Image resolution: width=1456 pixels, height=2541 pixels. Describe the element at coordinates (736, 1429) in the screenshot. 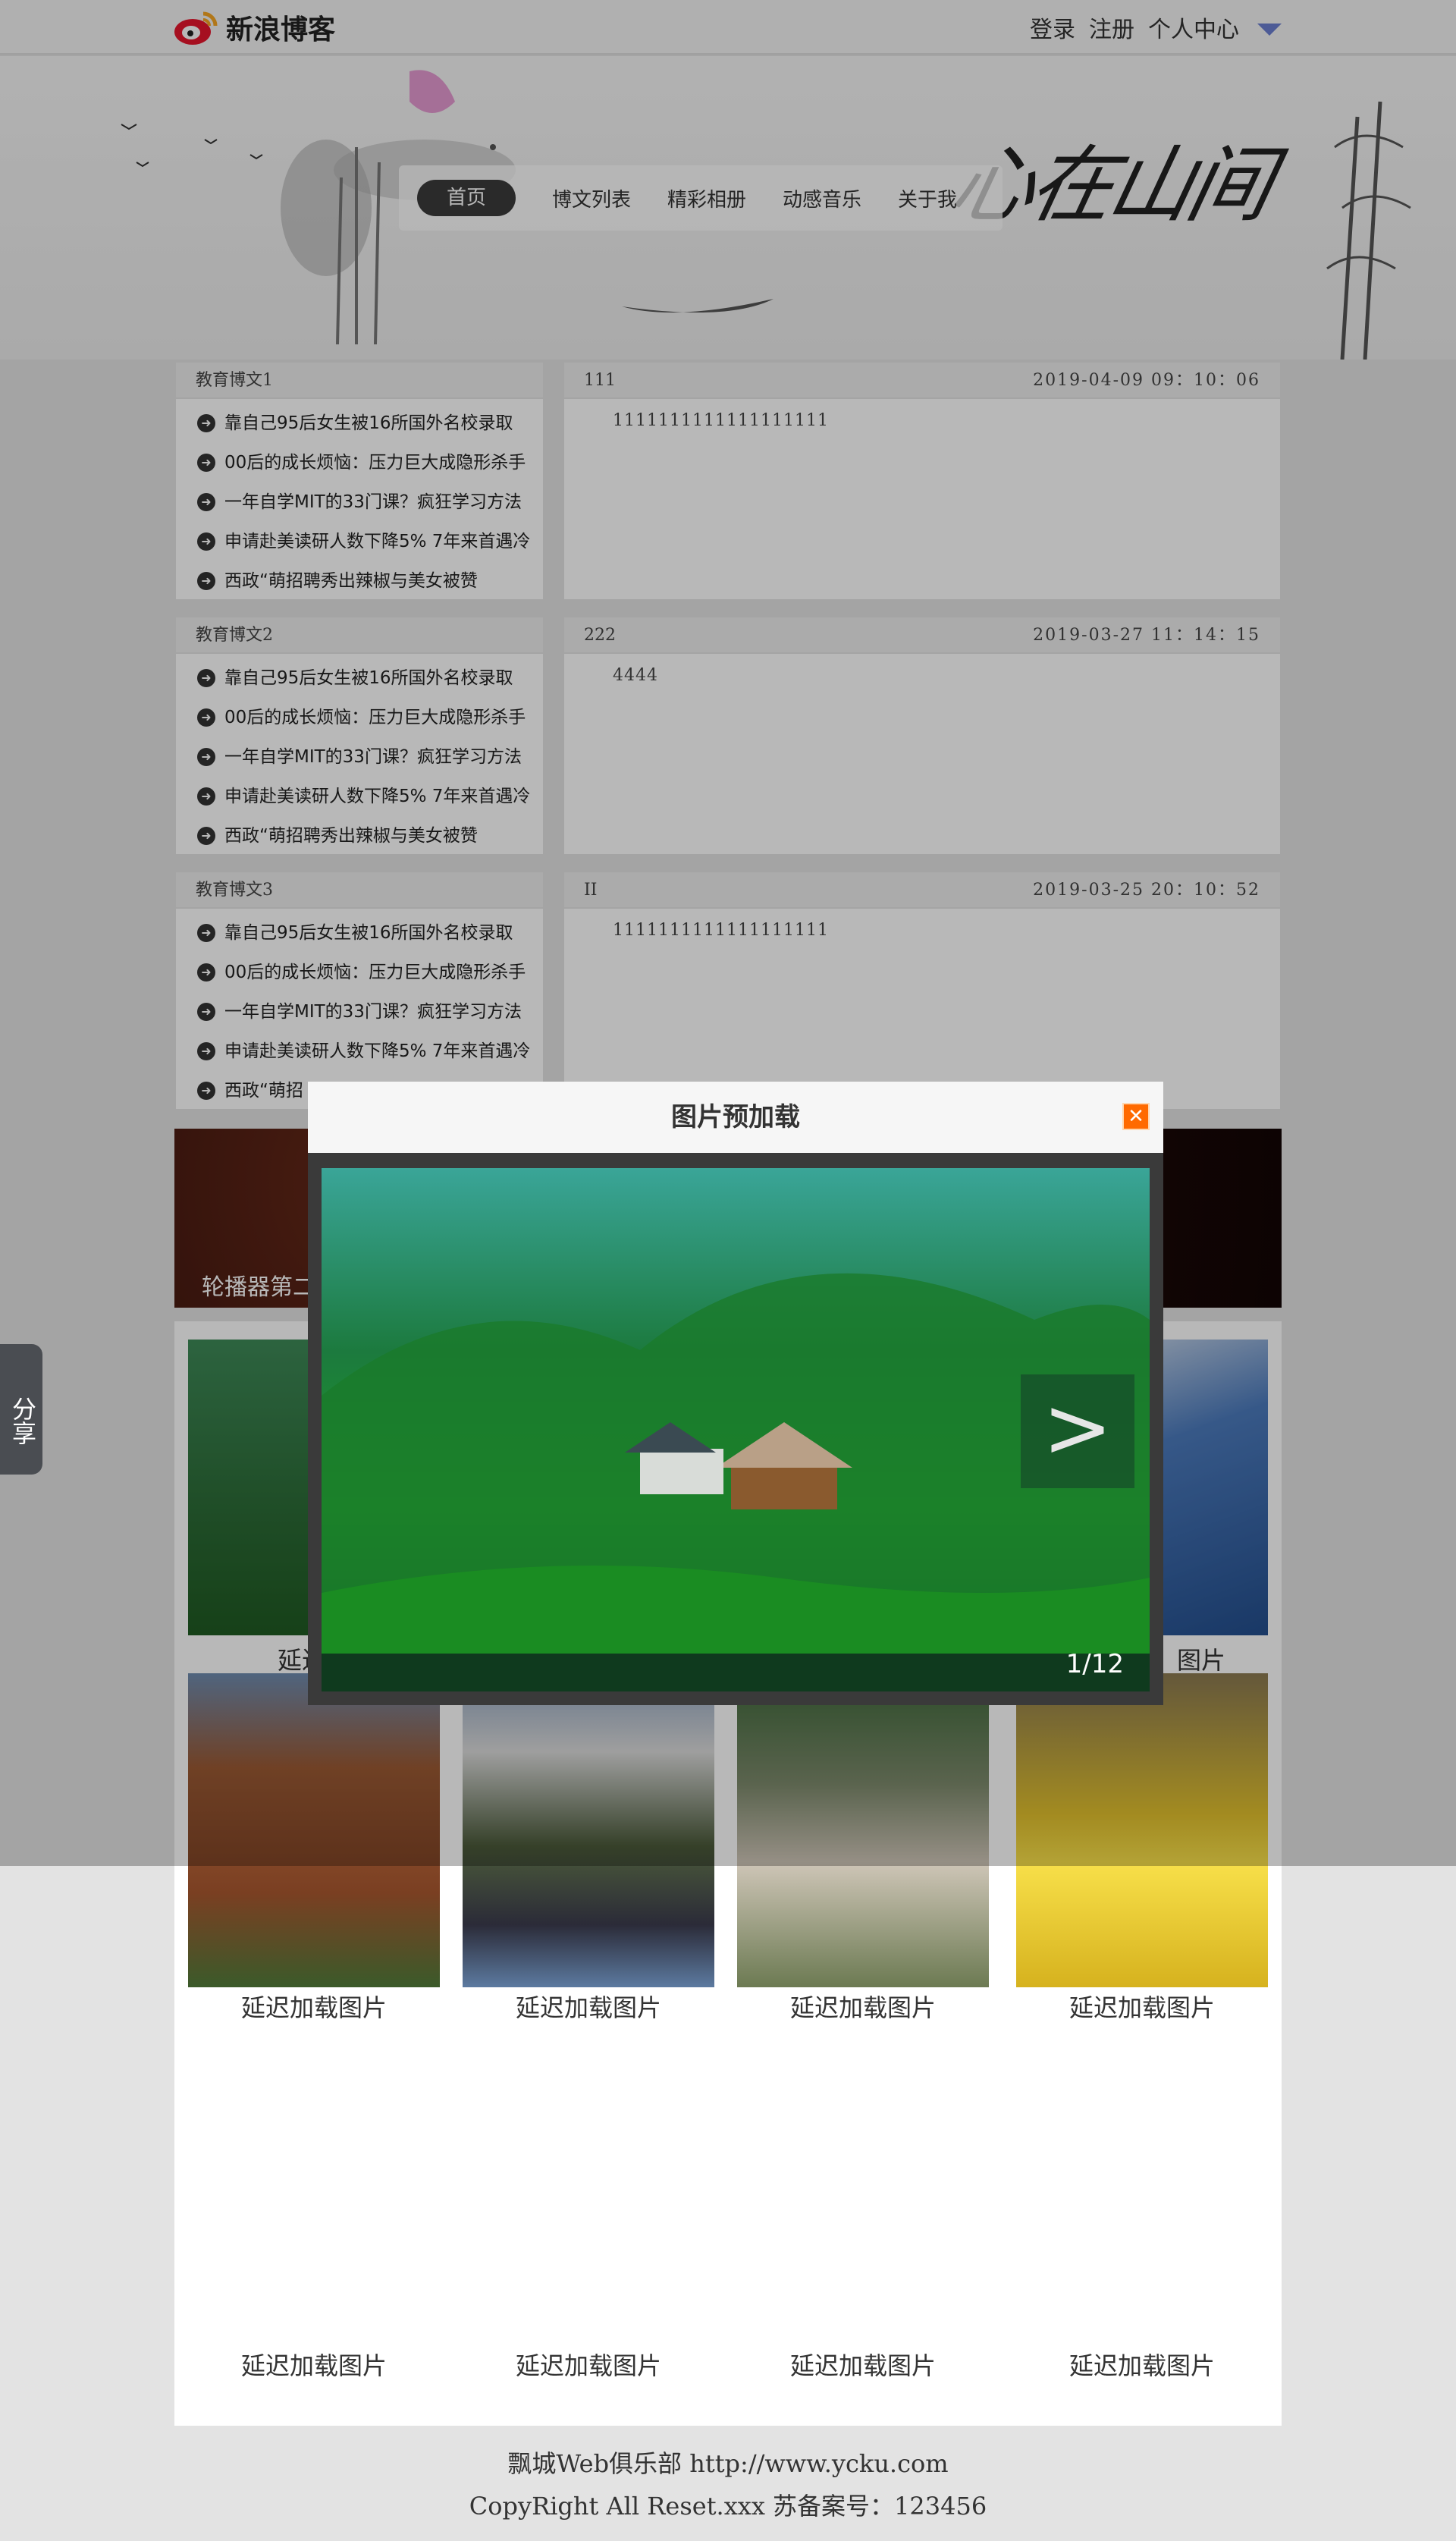

I see `preview-image: > 1/12` at that location.